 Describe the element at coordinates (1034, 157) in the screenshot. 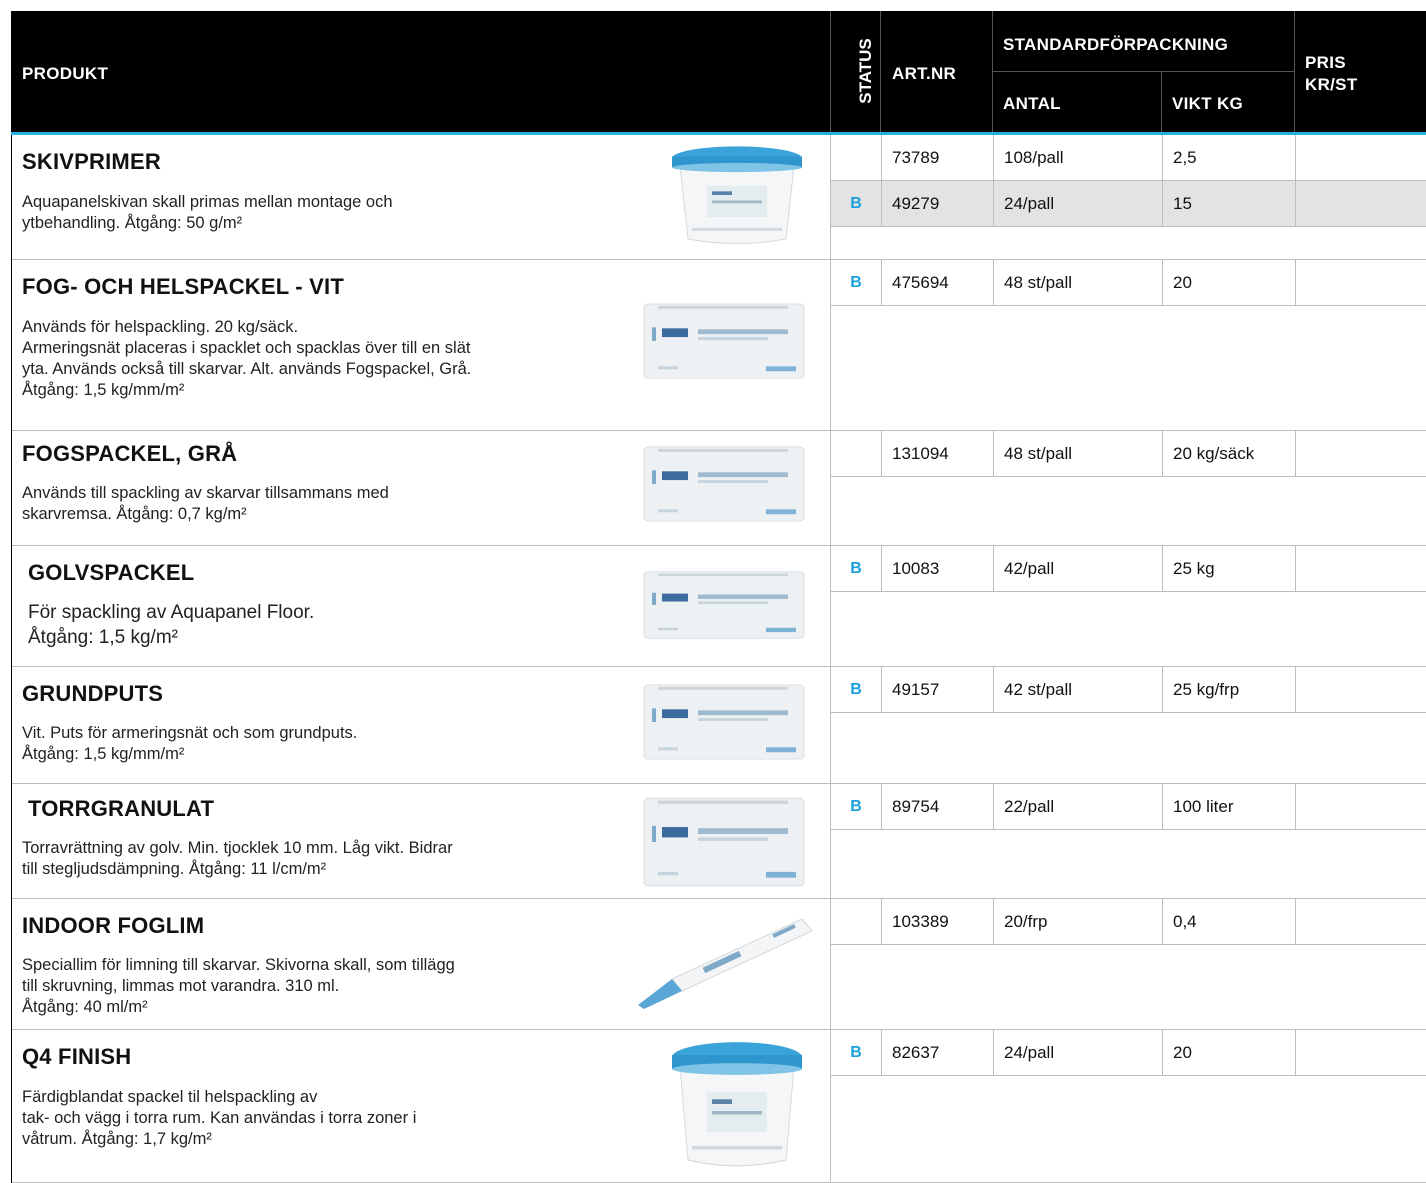

I see `antal-cell: 108/pall` at that location.